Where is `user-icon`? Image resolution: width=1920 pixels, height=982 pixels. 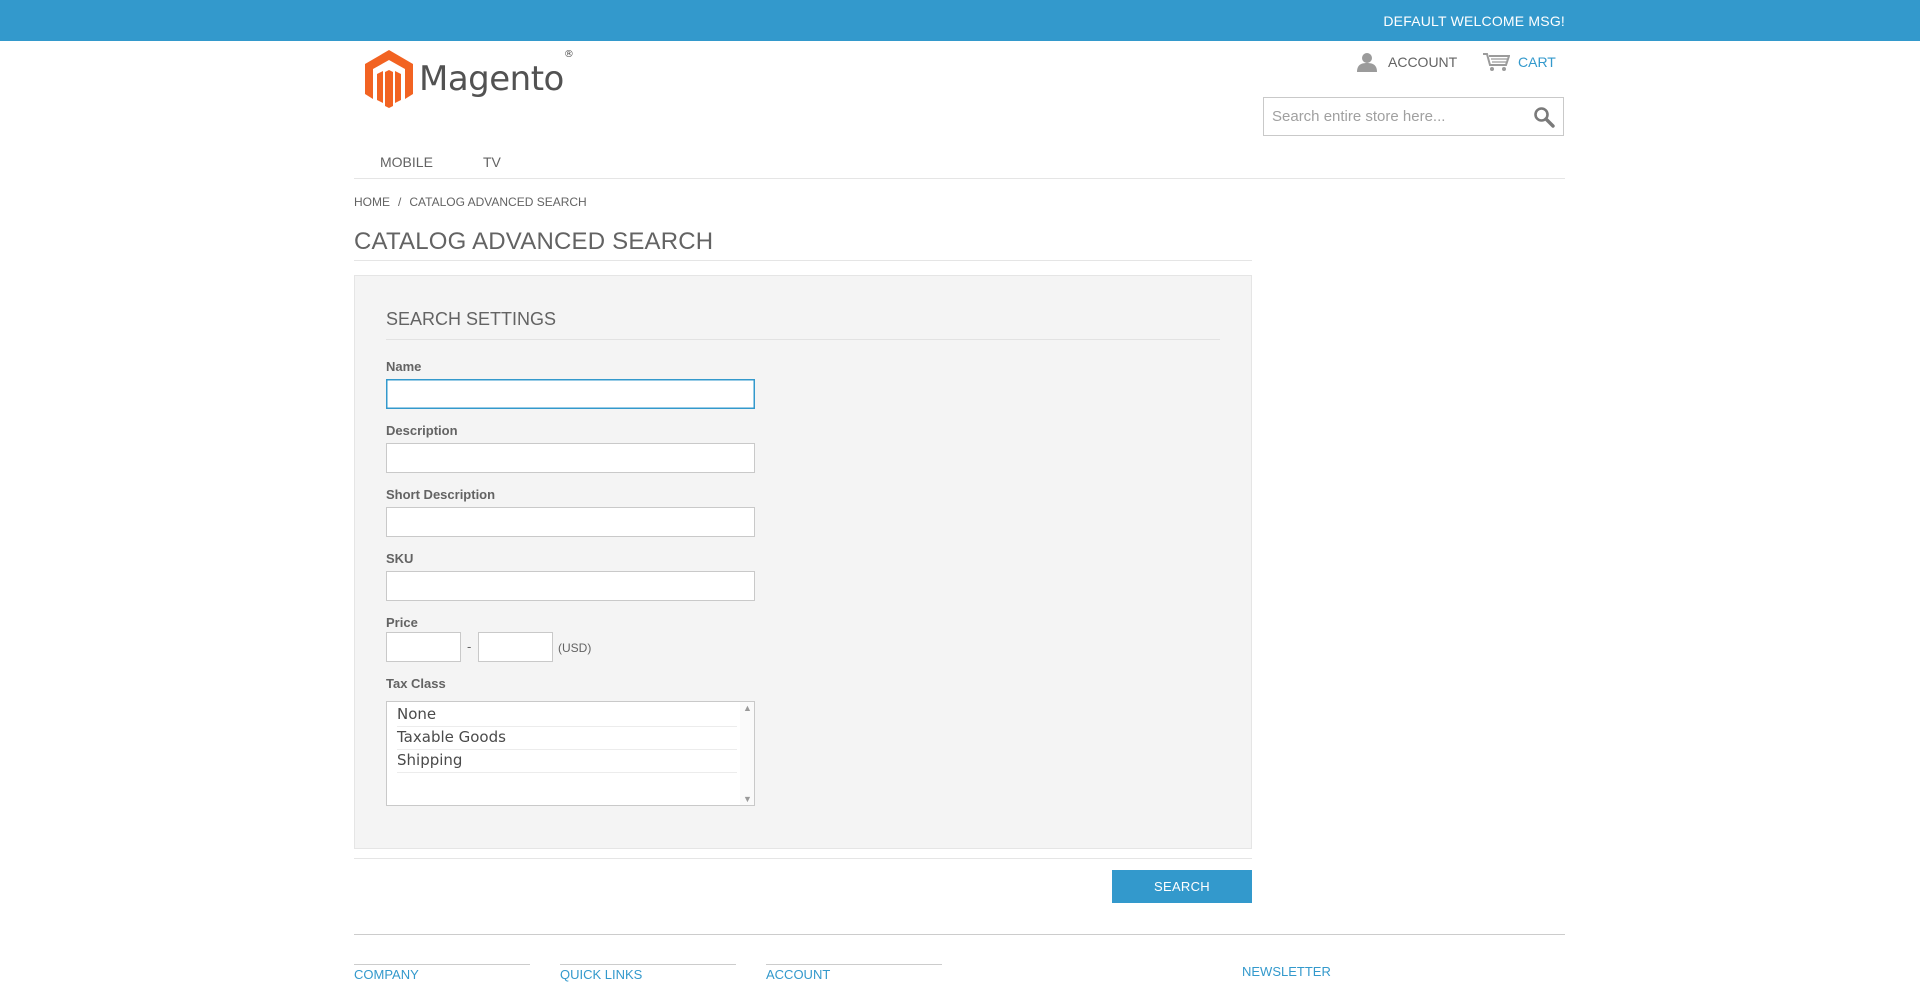 user-icon is located at coordinates (1367, 62).